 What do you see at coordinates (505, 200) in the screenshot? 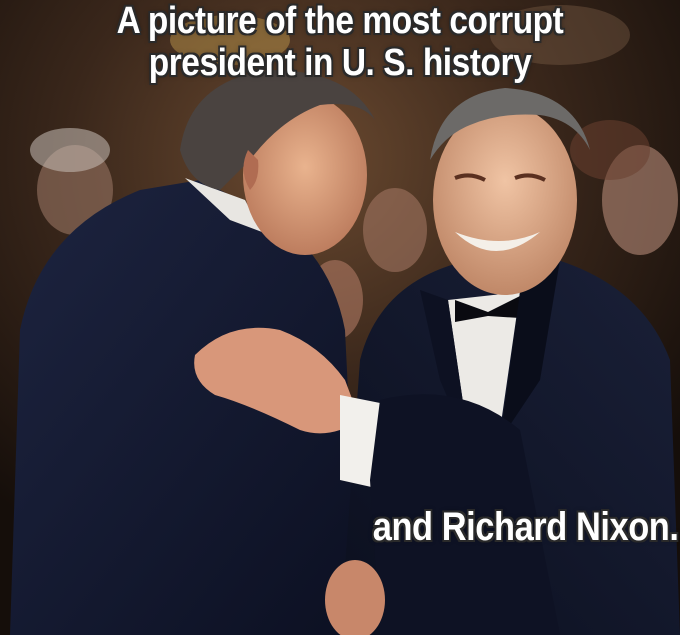
I see `right-man-face` at bounding box center [505, 200].